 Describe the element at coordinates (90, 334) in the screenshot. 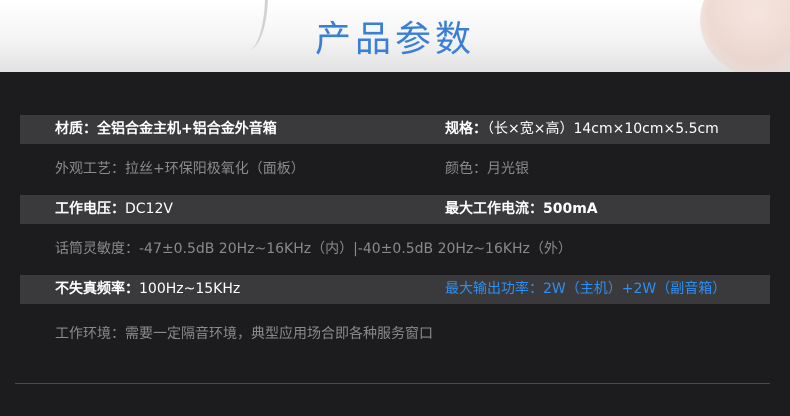

I see `spec-label: 工作环境：` at that location.